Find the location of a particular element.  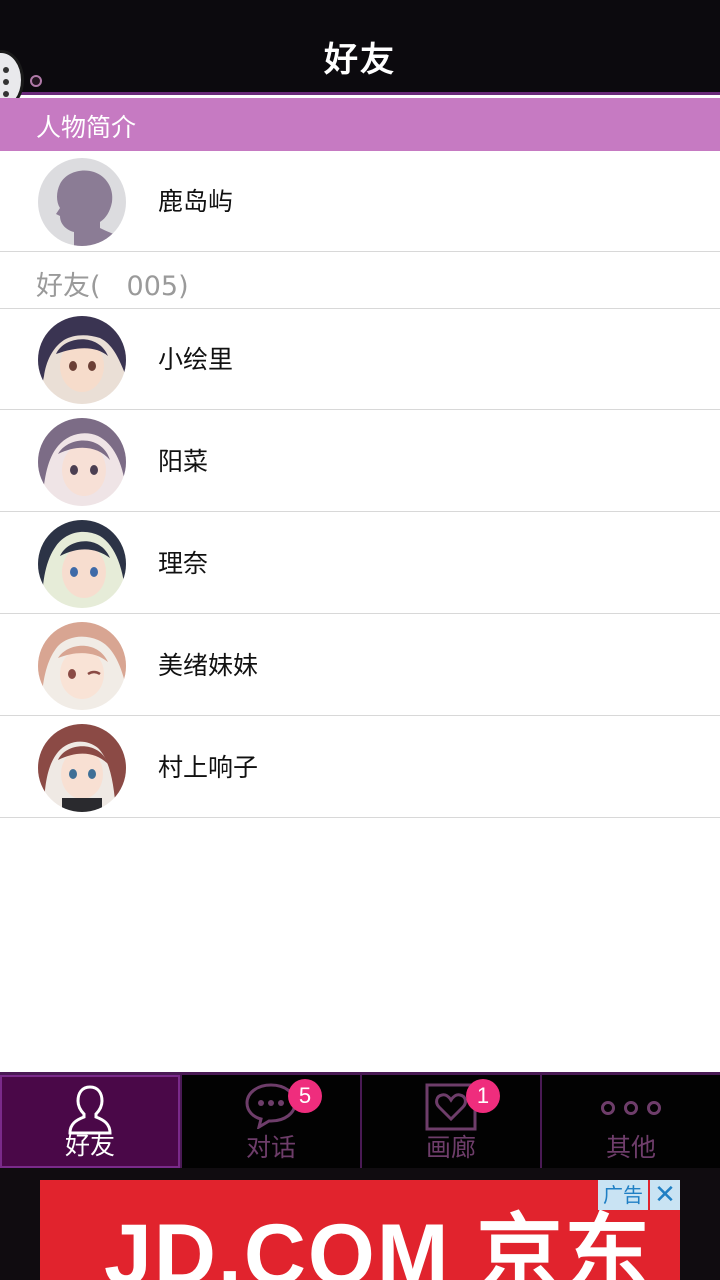

friend-row: 理奈 is located at coordinates (360, 563).